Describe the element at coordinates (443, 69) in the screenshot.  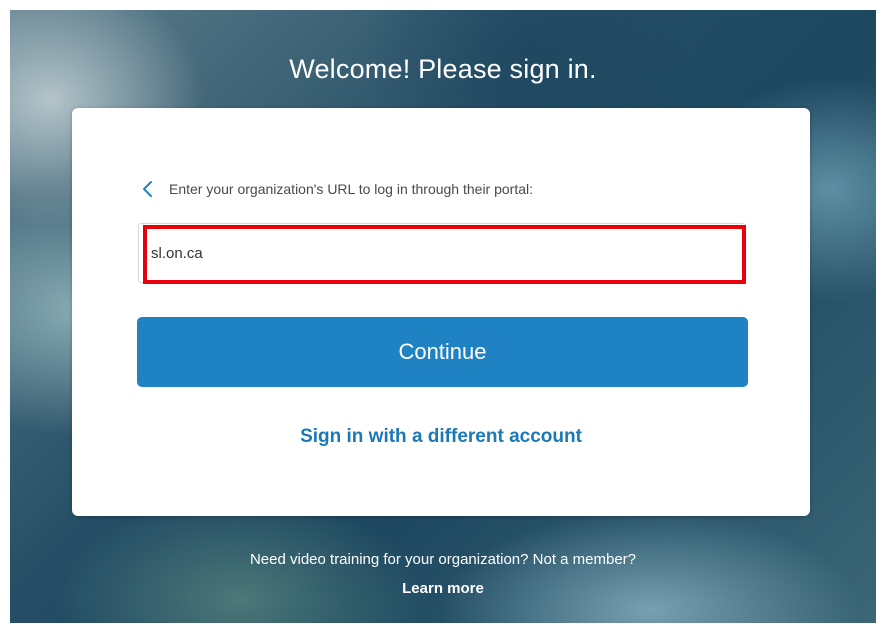
I see `page-title: Welcome! Please sign in.` at that location.